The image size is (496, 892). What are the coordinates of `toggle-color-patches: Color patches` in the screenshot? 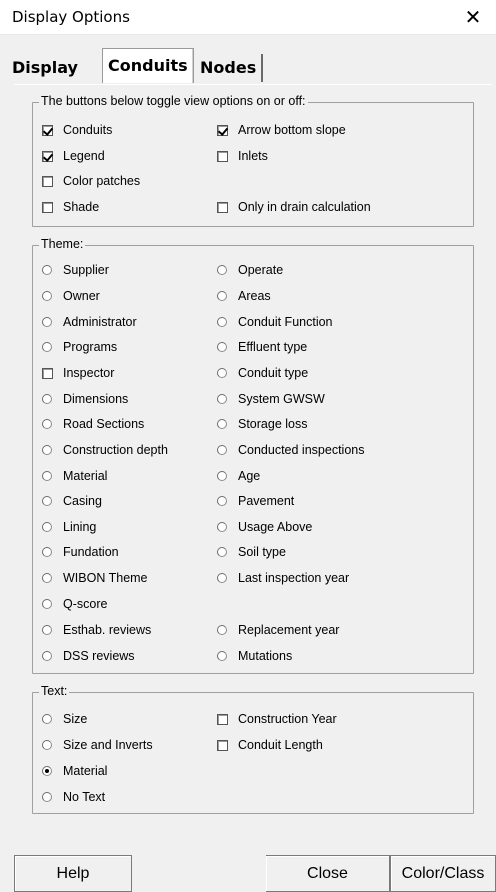 It's located at (91, 181).